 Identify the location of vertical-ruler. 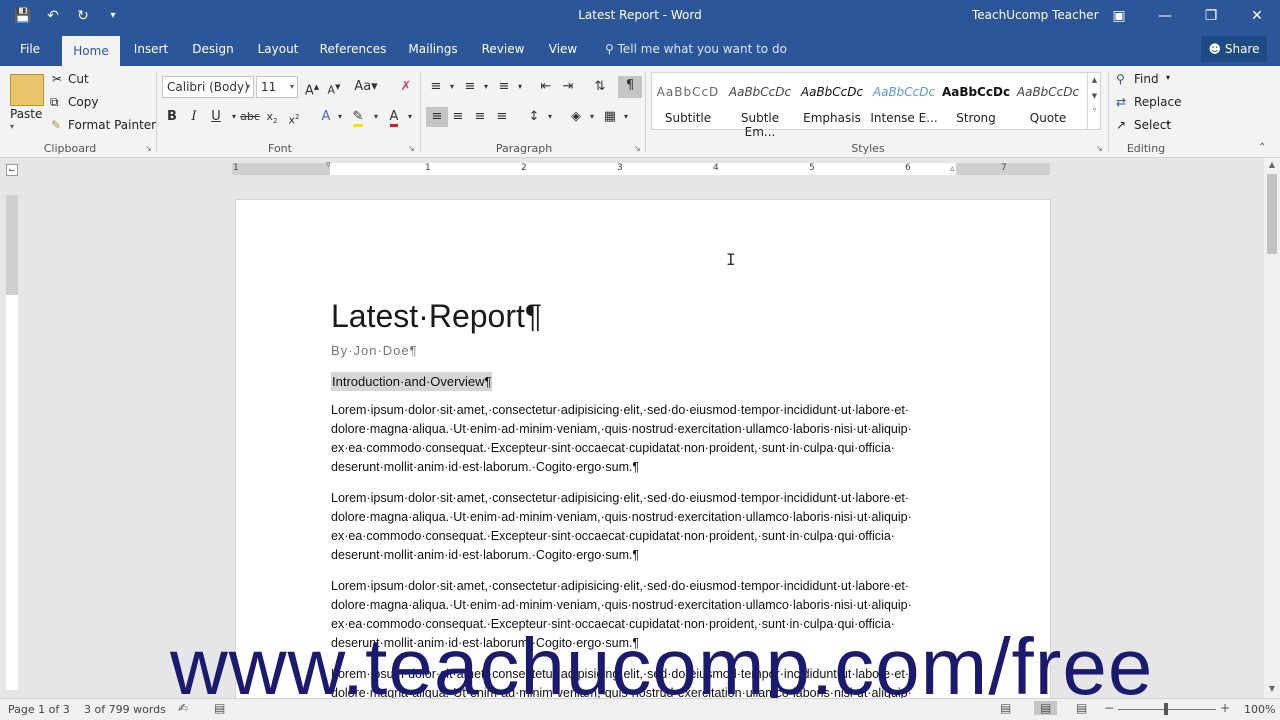
(12, 442).